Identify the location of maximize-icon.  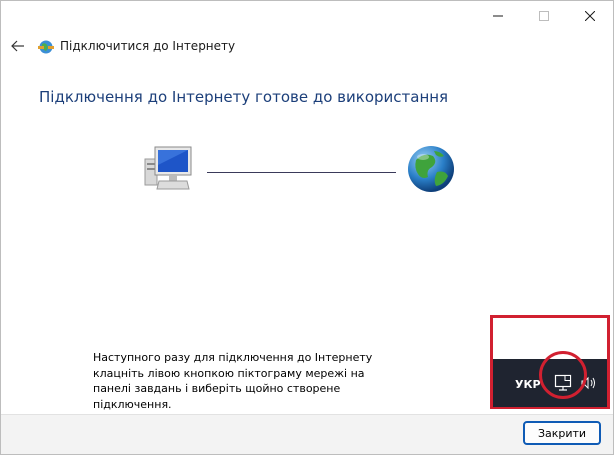
(544, 16).